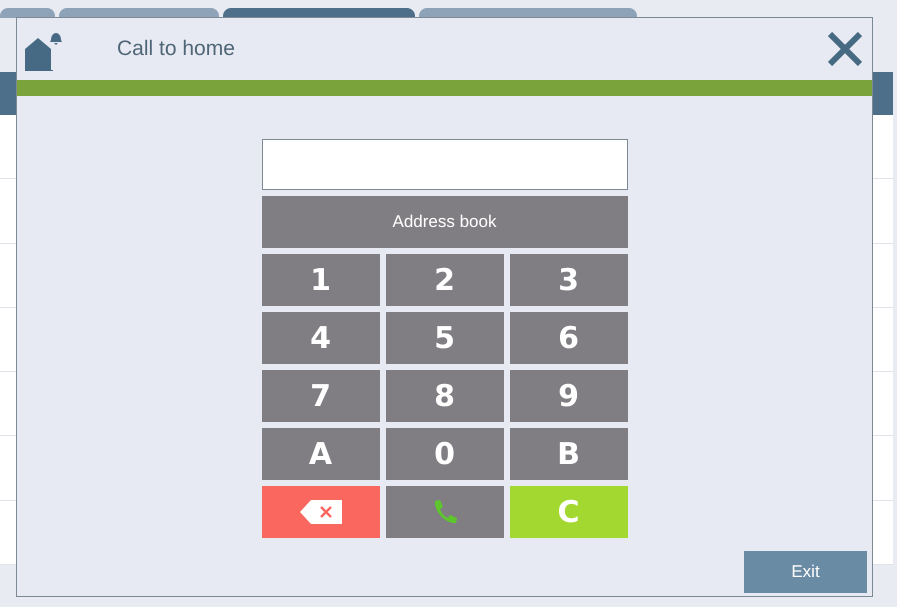  Describe the element at coordinates (845, 49) in the screenshot. I see `close-button` at that location.